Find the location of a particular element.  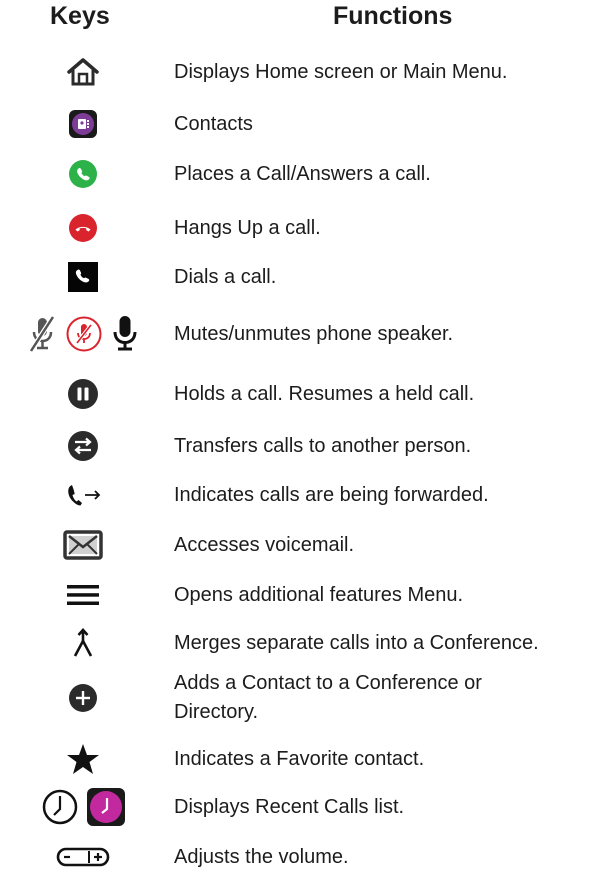

function-description: Displays Home screen or Main Menu. is located at coordinates (392, 72).